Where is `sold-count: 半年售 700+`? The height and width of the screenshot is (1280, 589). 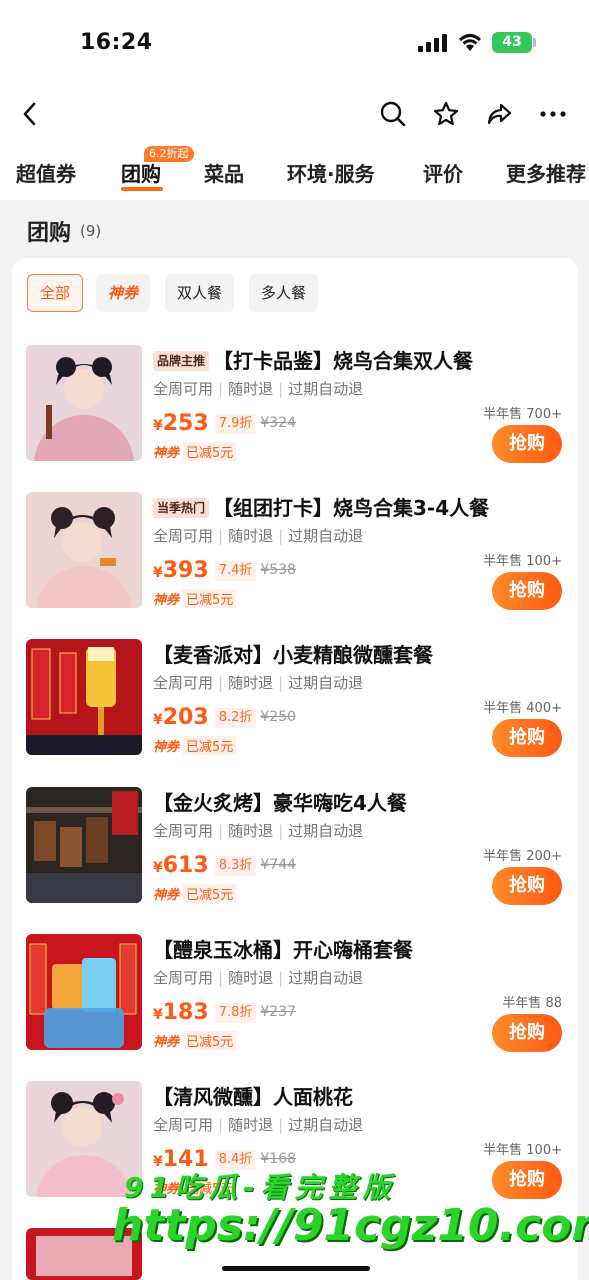
sold-count: 半年售 700+ is located at coordinates (522, 414).